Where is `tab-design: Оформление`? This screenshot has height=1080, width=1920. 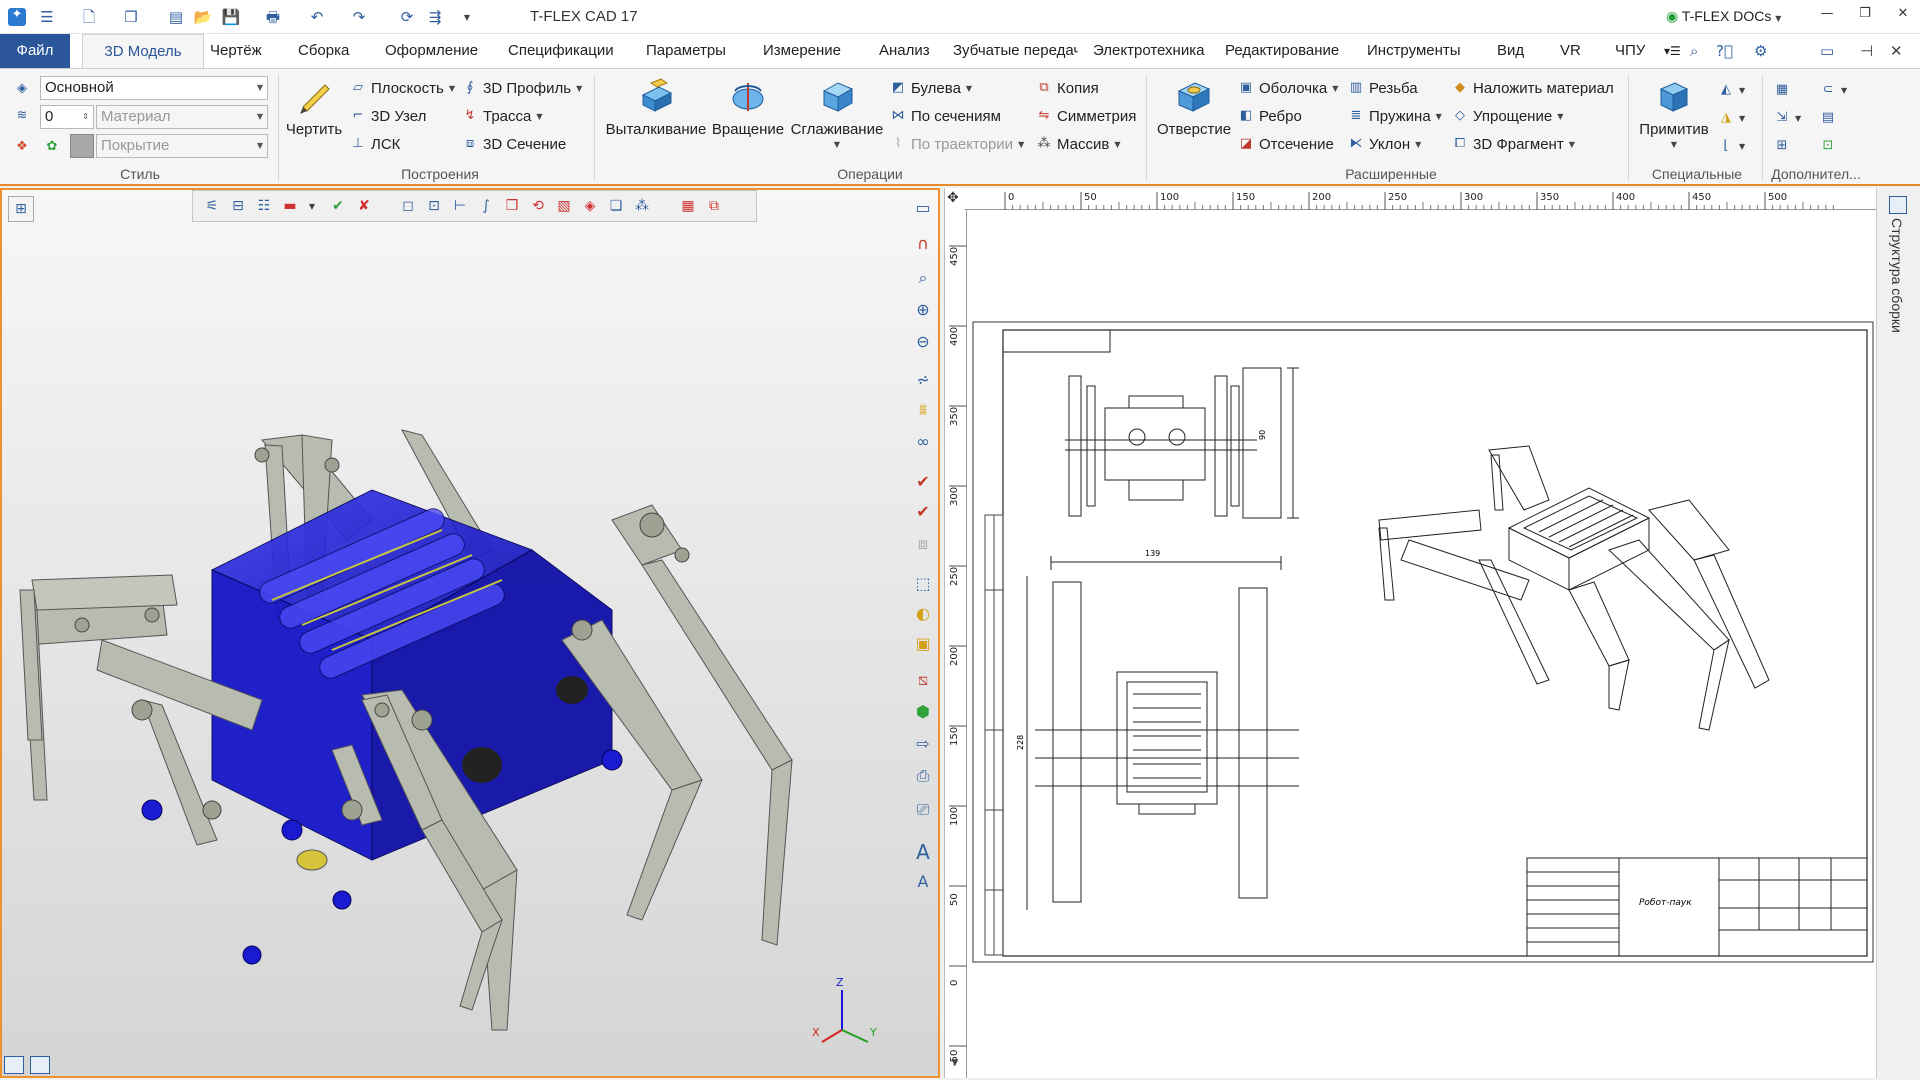
tab-design: Оформление is located at coordinates (431, 51).